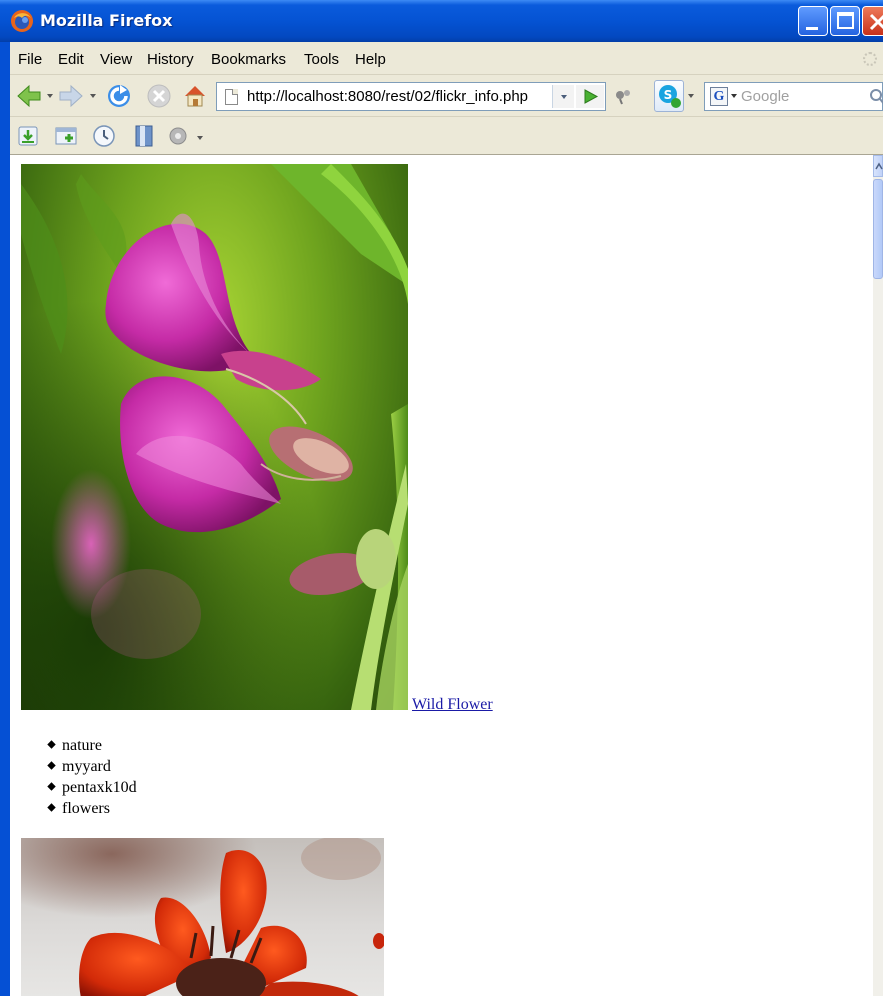 This screenshot has height=996, width=883. Describe the element at coordinates (86, 808) in the screenshot. I see `tag-label: flowers` at that location.